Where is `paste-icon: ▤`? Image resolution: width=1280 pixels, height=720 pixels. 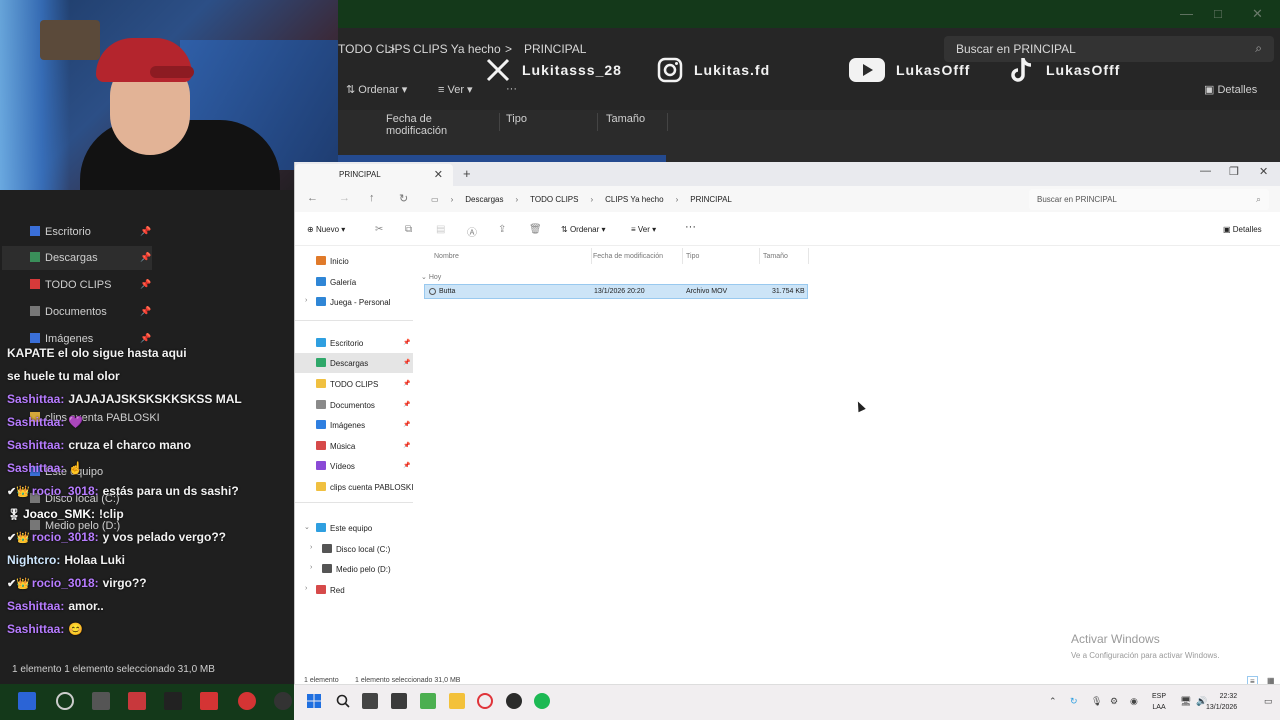 paste-icon: ▤ is located at coordinates (440, 229).